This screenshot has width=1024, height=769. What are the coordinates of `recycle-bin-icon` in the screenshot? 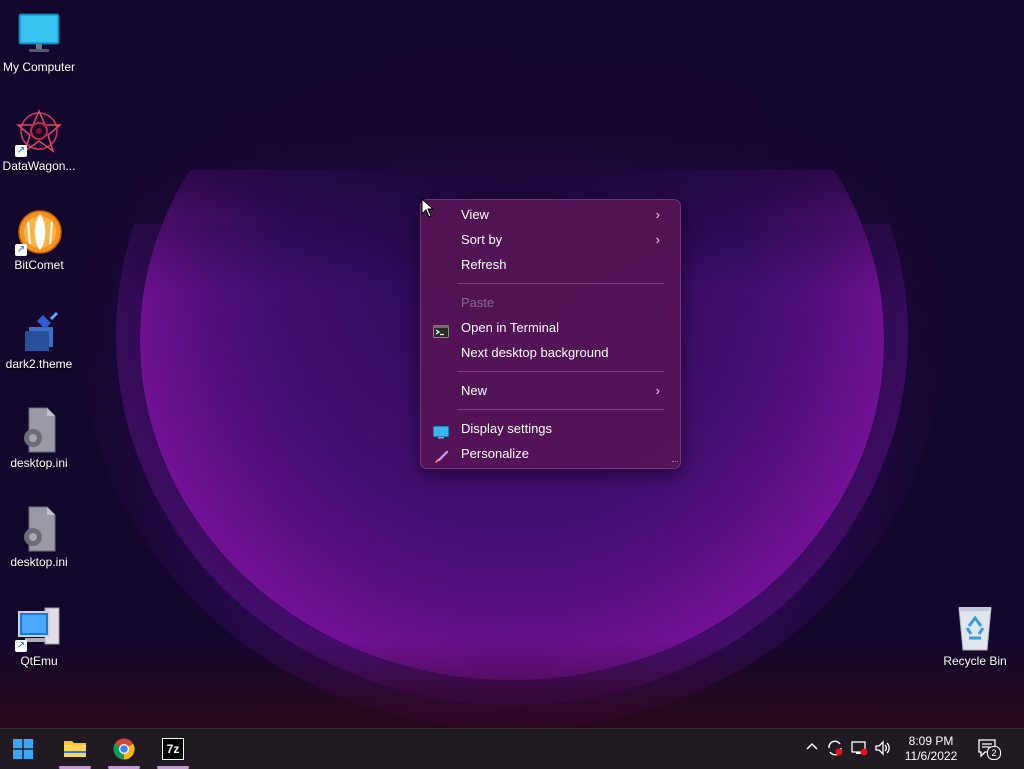 It's located at (975, 628).